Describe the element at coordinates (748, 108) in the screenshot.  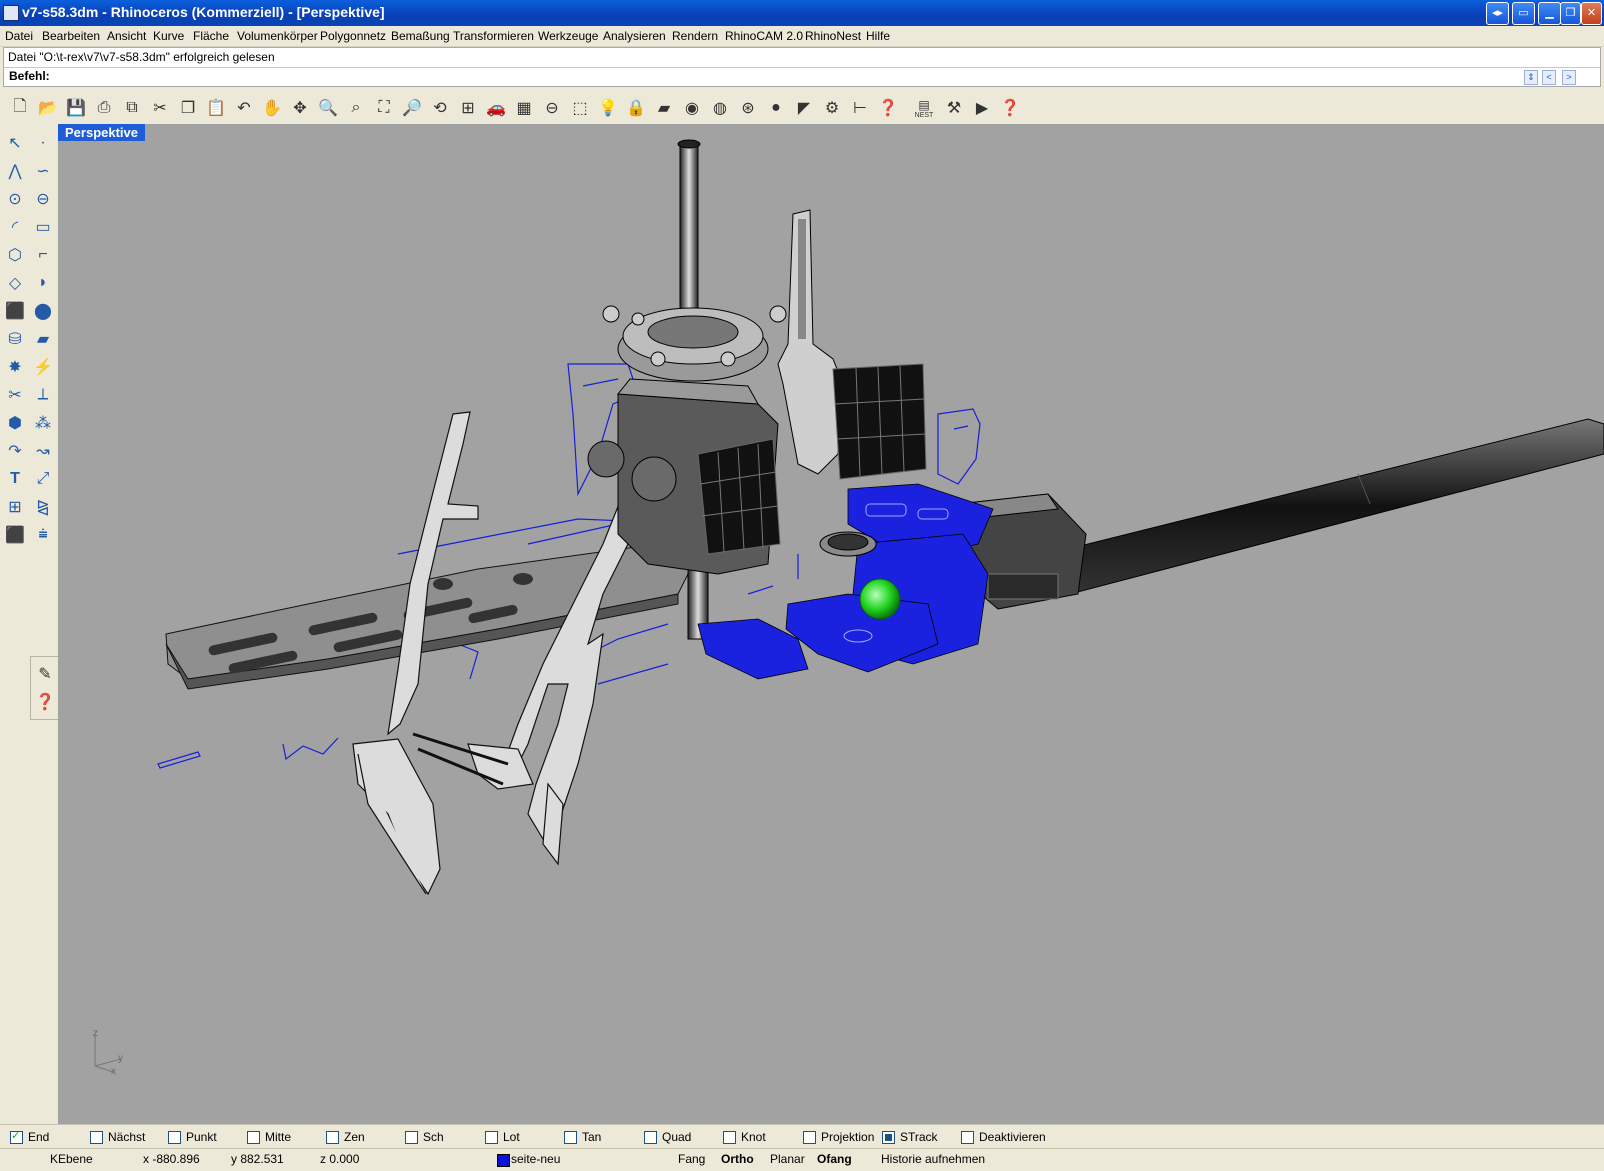
I see `shaded-sphere-icon: ⊛` at that location.